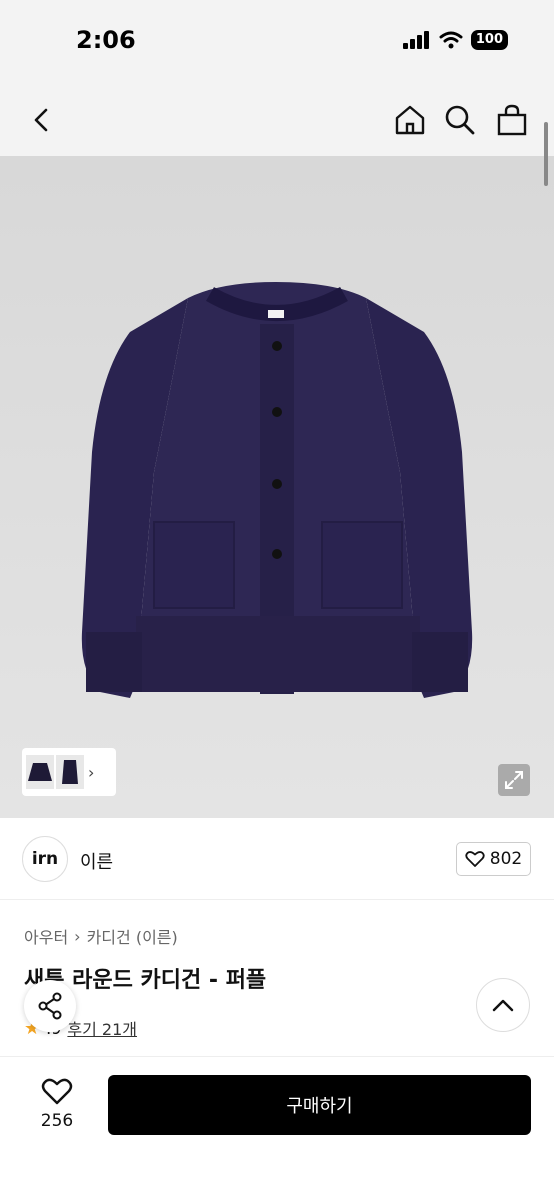 The width and height of the screenshot is (554, 1200). I want to click on search-icon, so click(460, 120).